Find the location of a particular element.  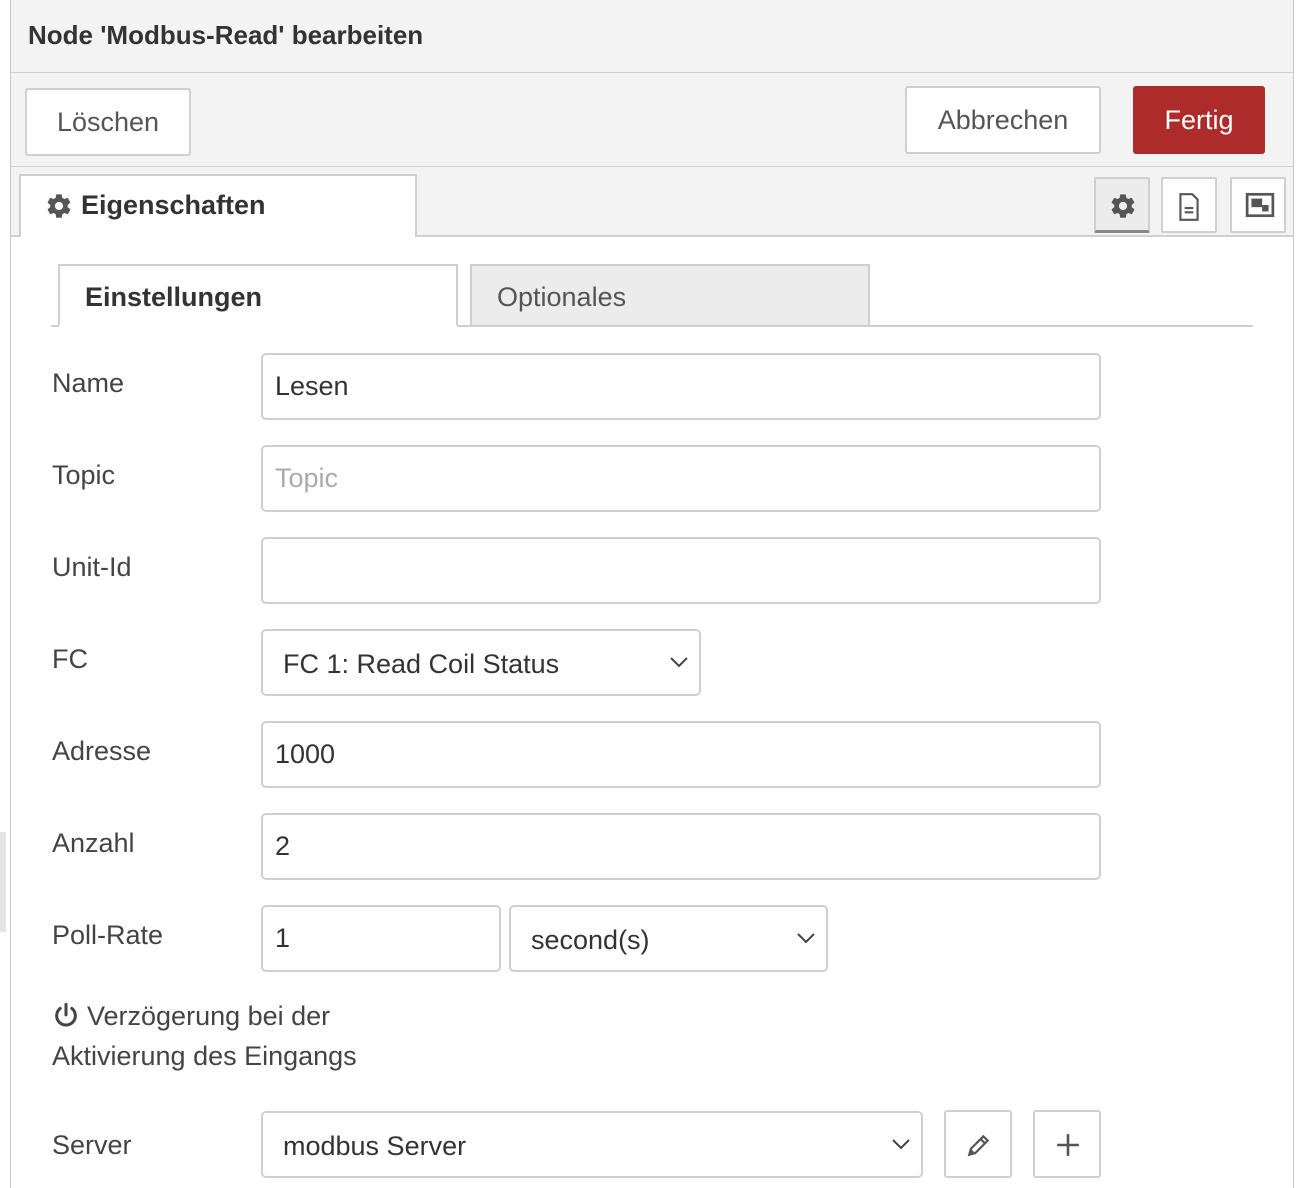

pencil-icon is located at coordinates (978, 1145).